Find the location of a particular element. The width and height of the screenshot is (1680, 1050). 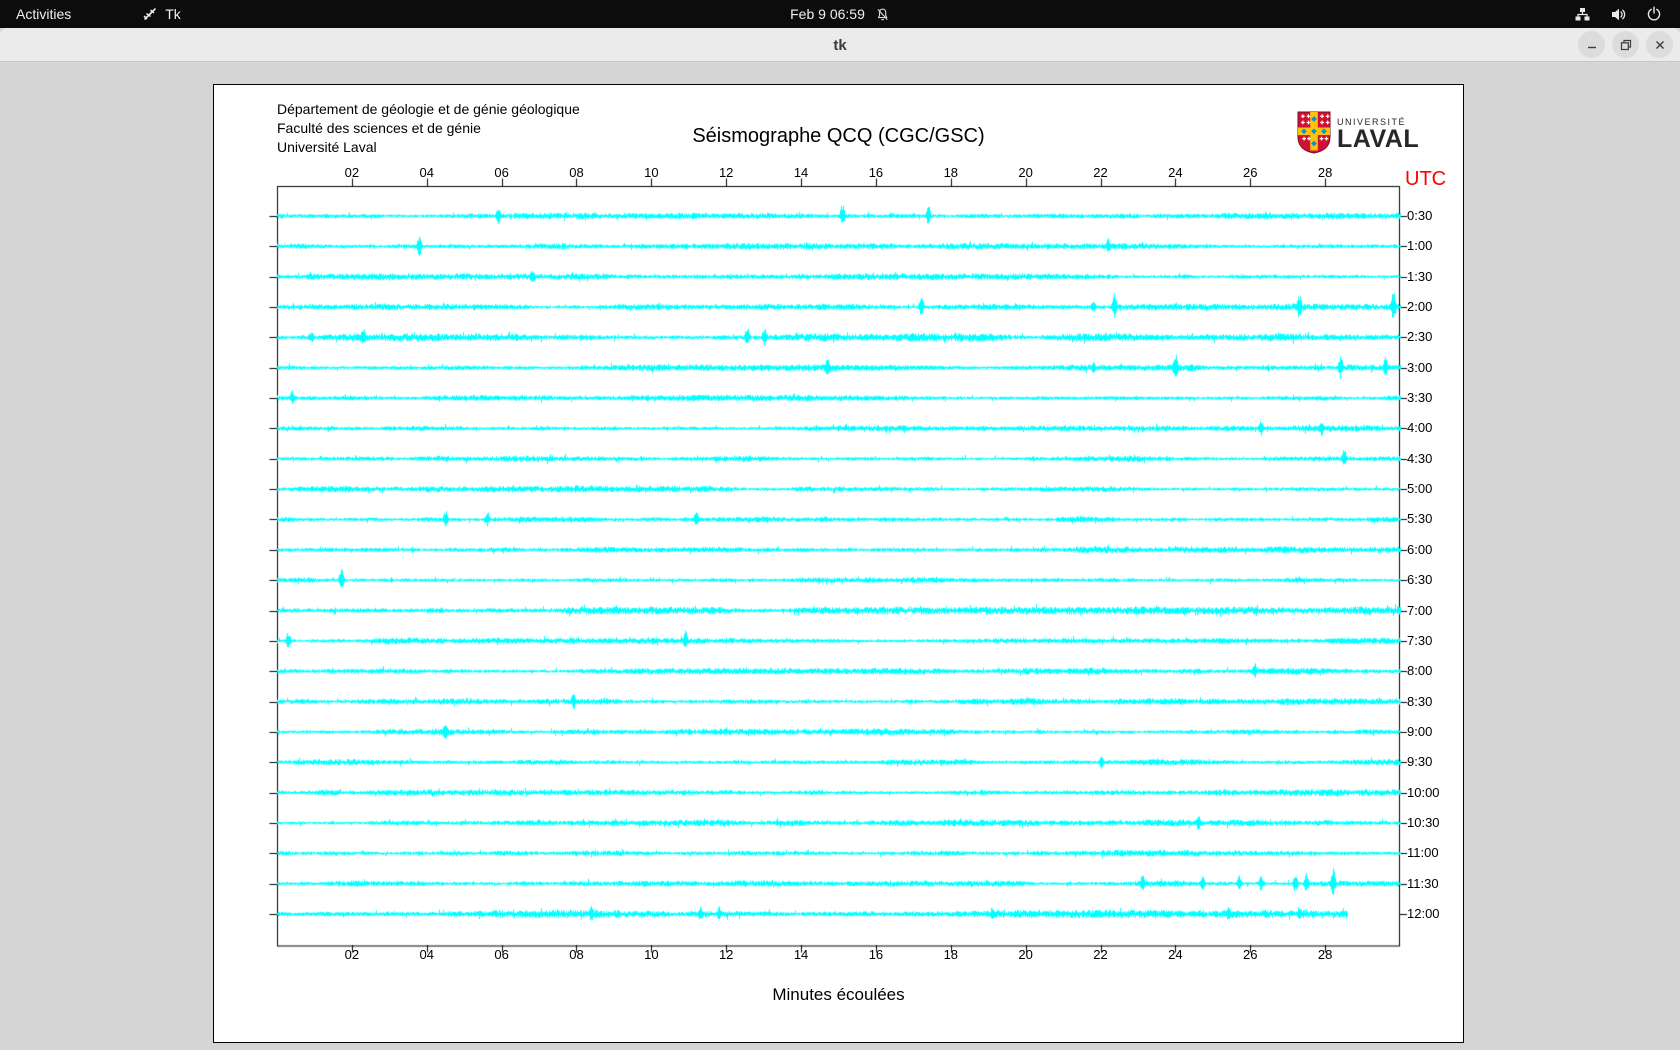

x-tick-label-top: 24 is located at coordinates (1175, 172).